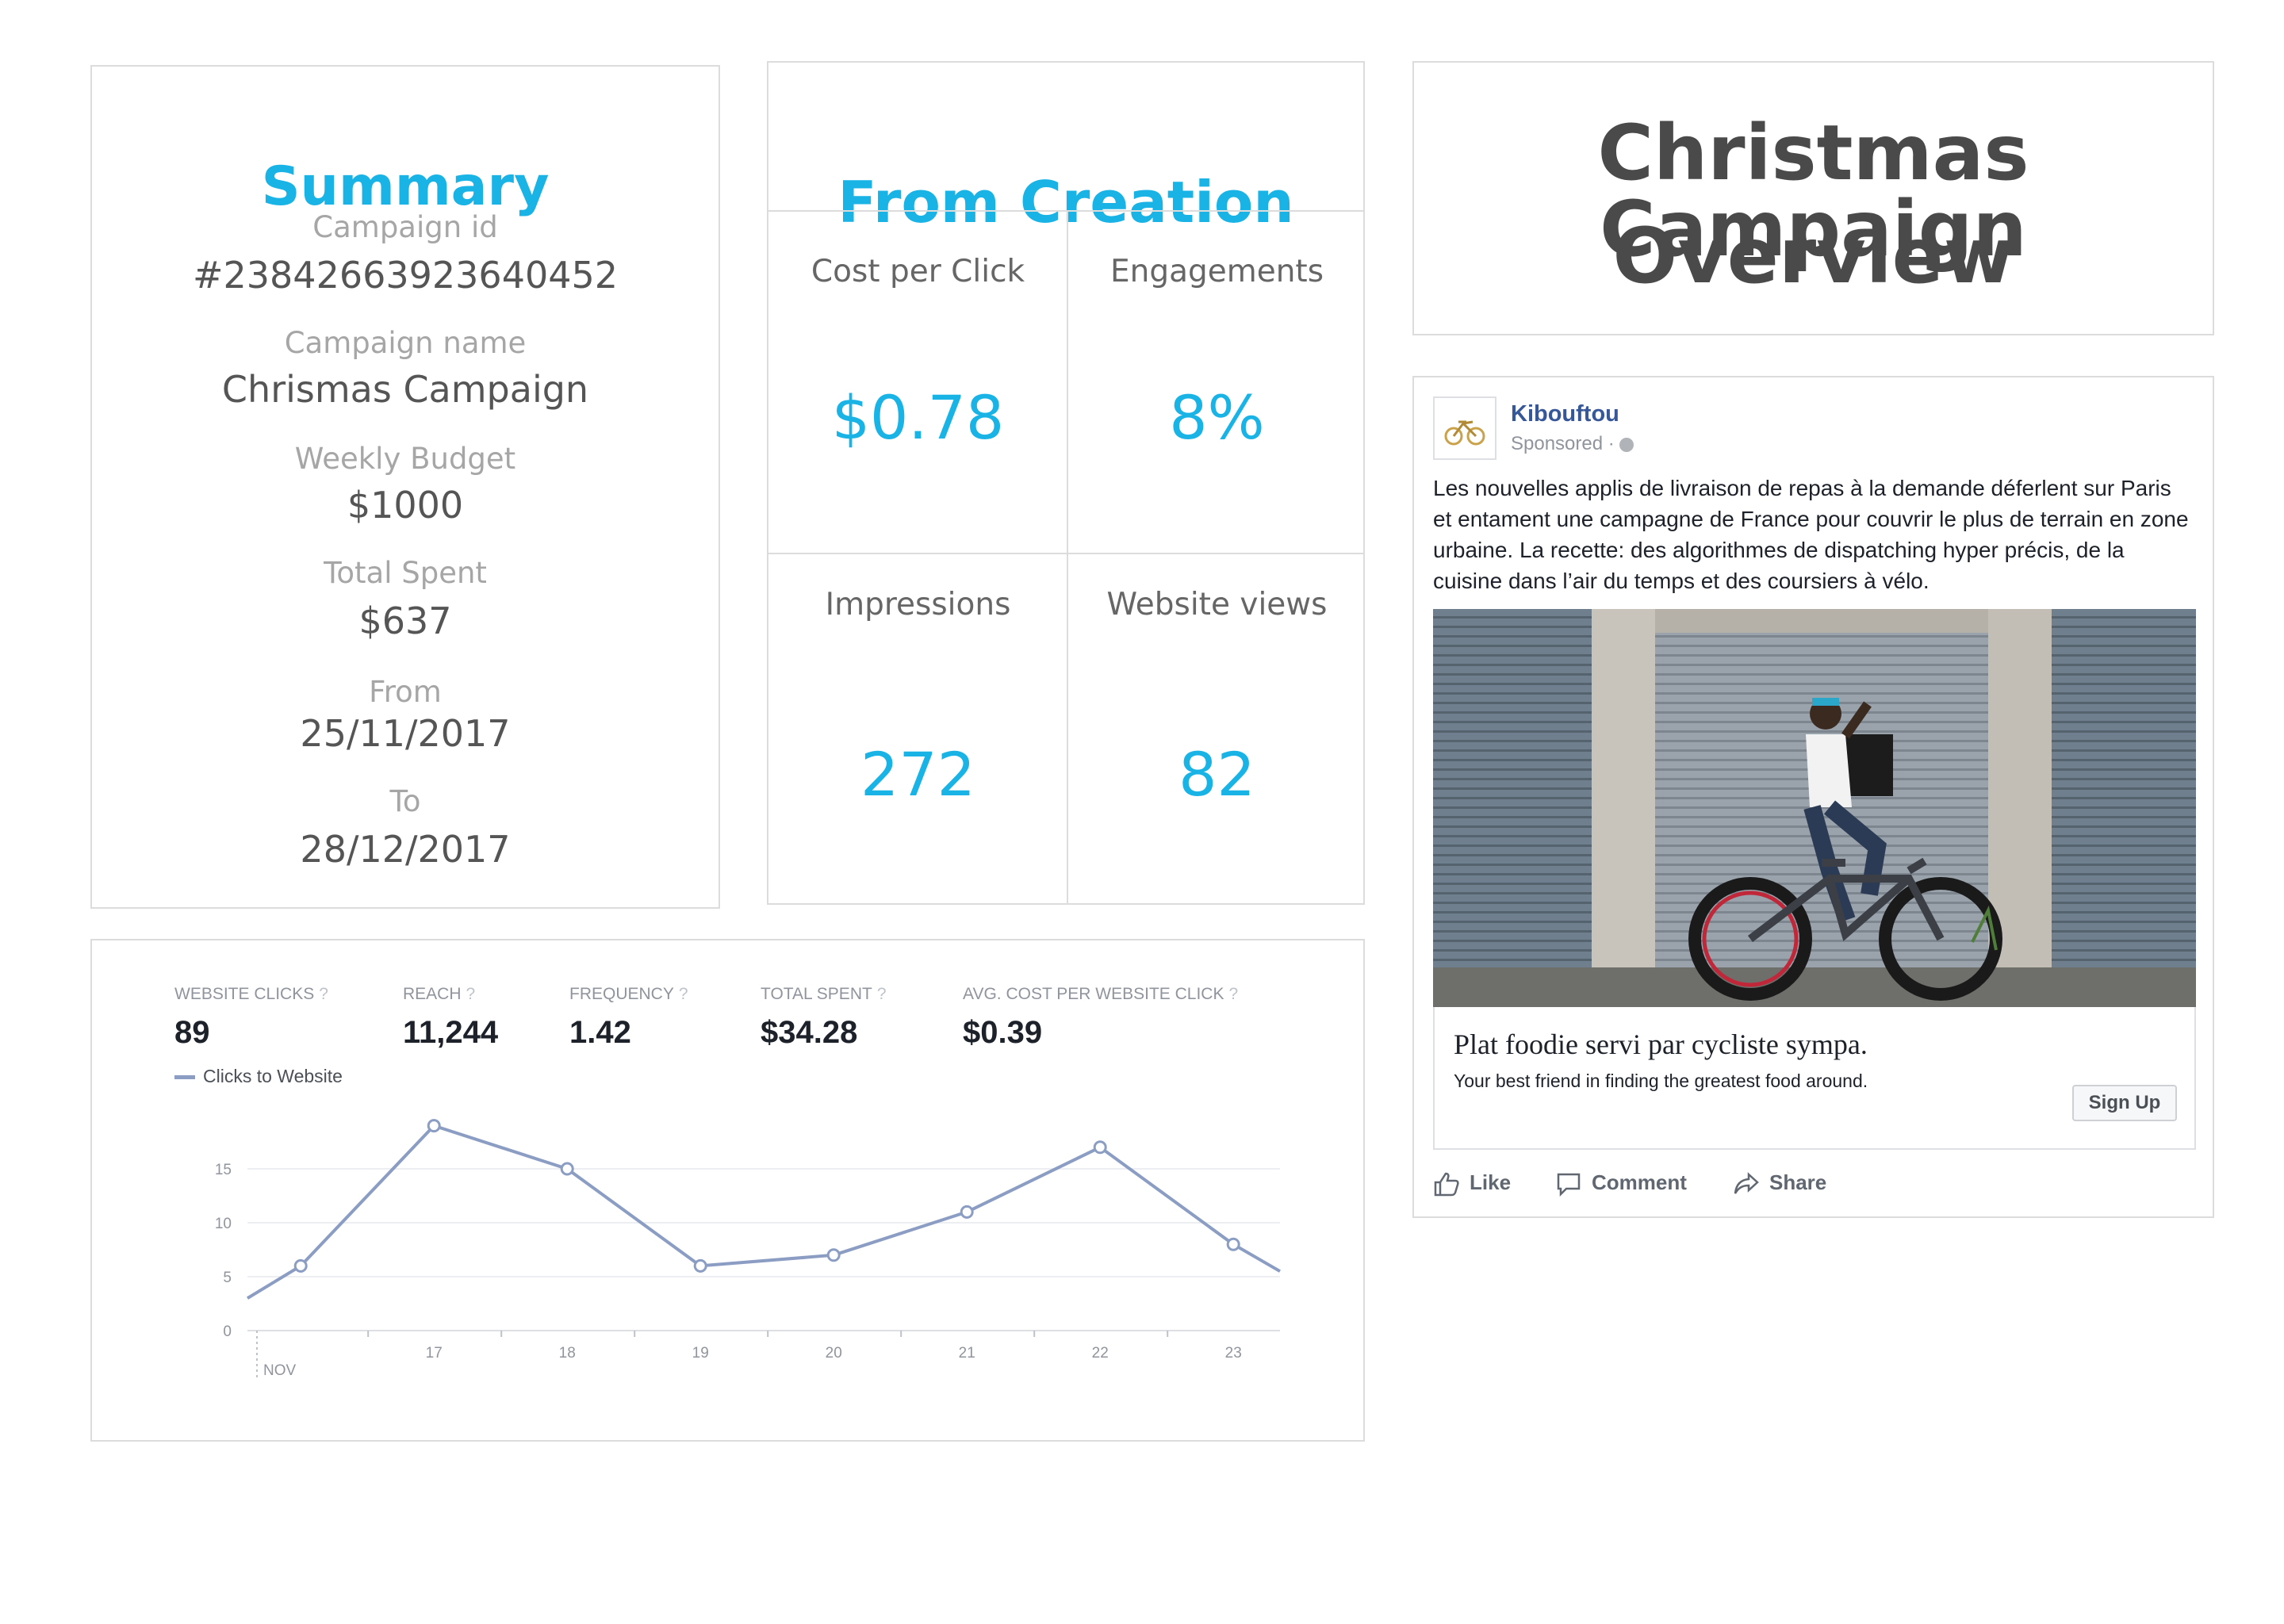 This screenshot has width=2284, height=1624. Describe the element at coordinates (1746, 1183) in the screenshot. I see `share-icon` at that location.